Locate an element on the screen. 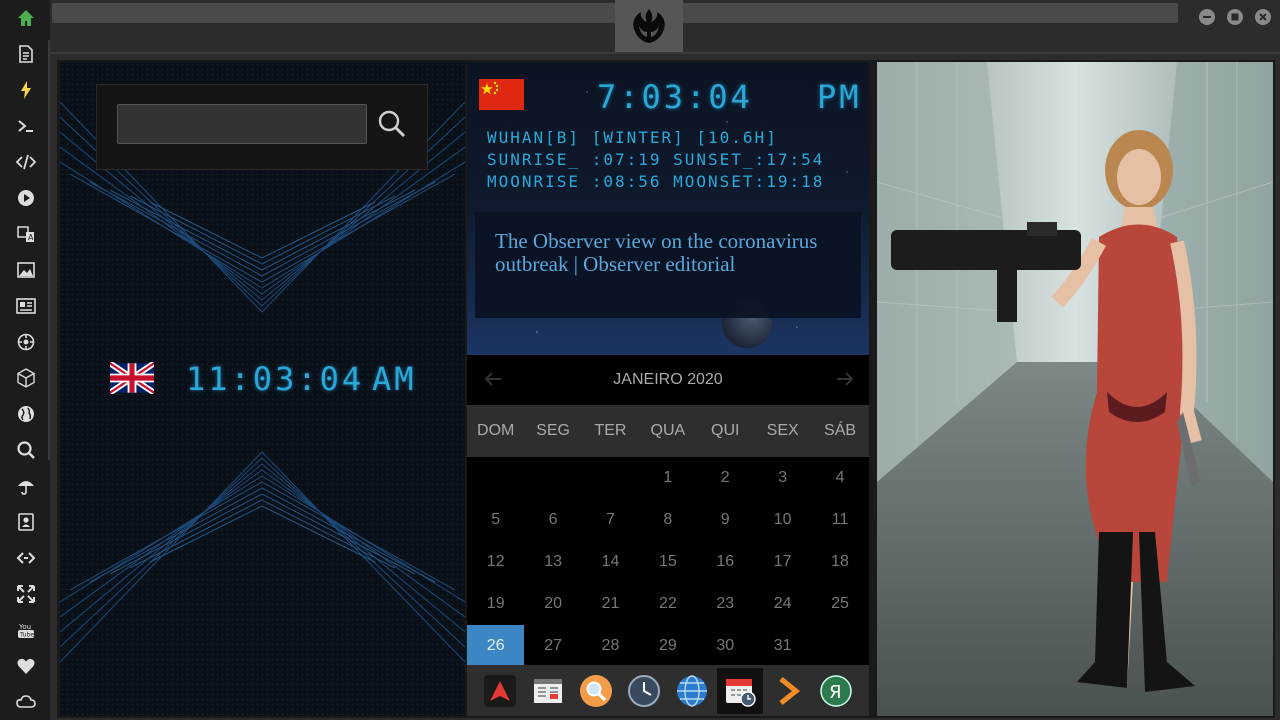  dock-item-calendar-app is located at coordinates (548, 691).